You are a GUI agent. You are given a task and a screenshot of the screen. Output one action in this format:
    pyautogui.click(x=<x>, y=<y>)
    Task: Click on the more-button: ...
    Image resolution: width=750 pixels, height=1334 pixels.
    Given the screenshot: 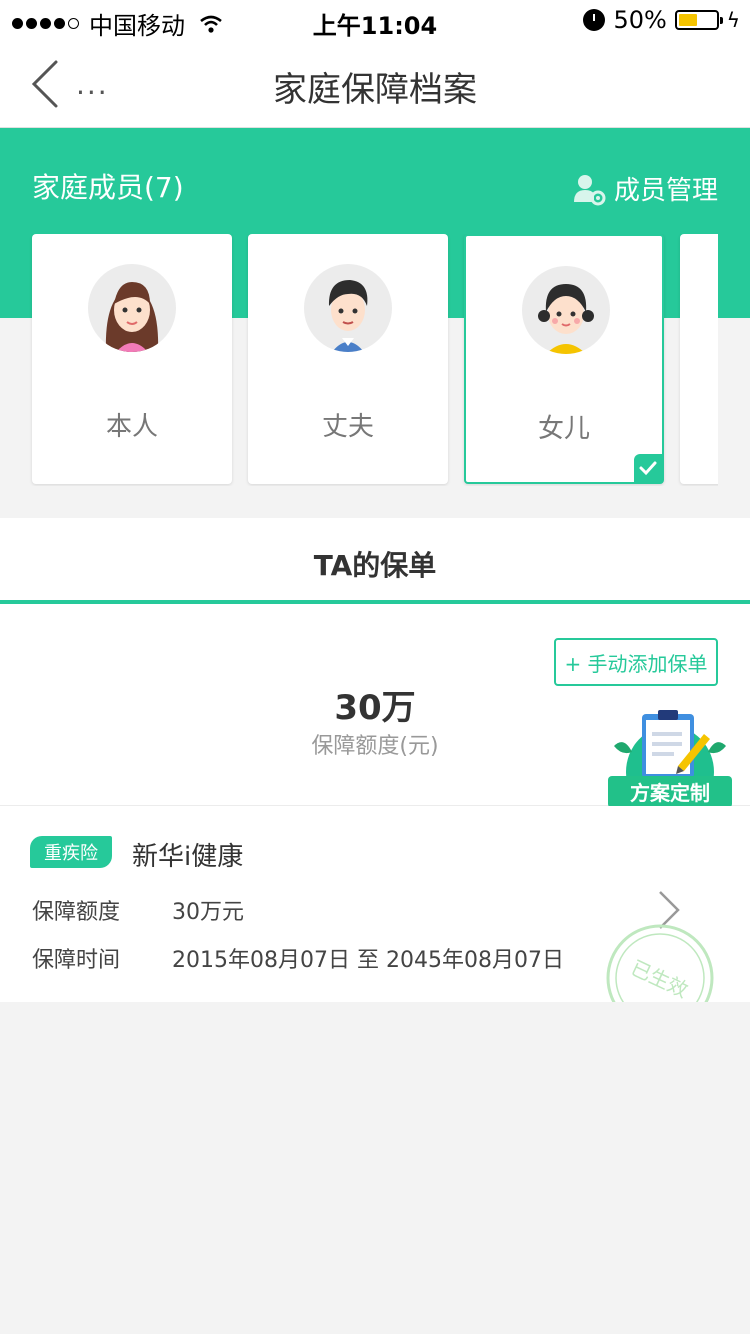 What is the action you would take?
    pyautogui.click(x=92, y=84)
    